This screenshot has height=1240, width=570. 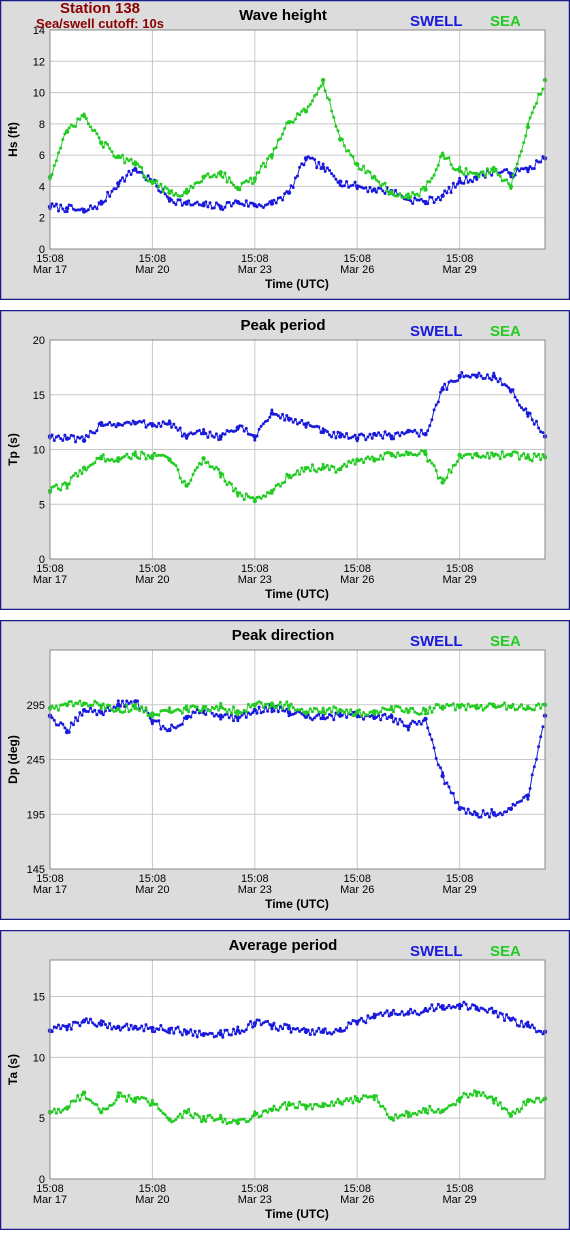 I want to click on y-tick-label: 5, so click(x=42, y=505).